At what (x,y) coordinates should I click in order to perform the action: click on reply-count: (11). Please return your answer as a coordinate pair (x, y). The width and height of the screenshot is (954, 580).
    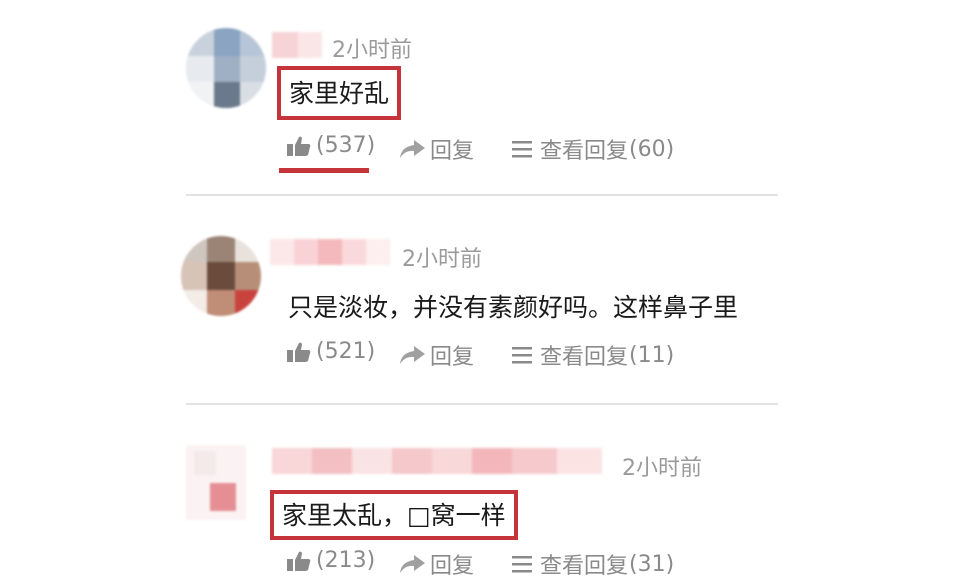
    Looking at the image, I should click on (652, 355).